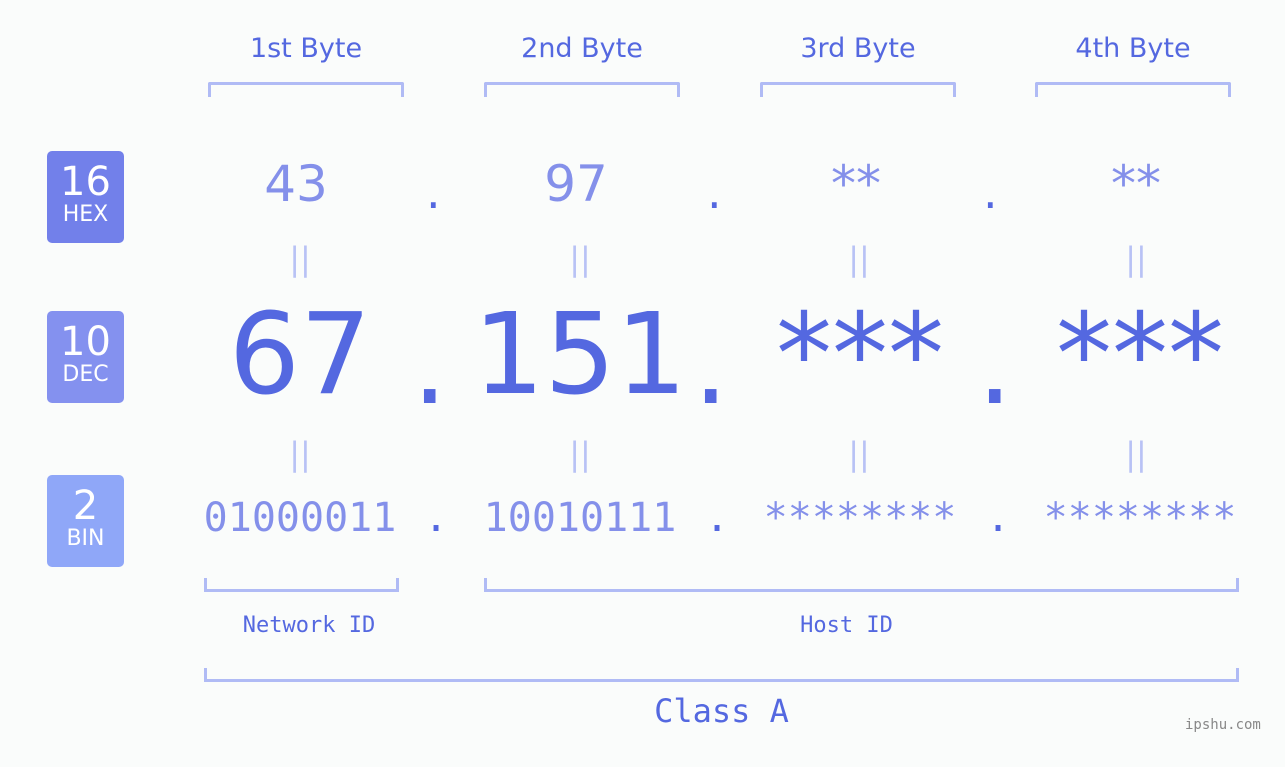  What do you see at coordinates (856, 184) in the screenshot?
I see `hex-value-3: **` at bounding box center [856, 184].